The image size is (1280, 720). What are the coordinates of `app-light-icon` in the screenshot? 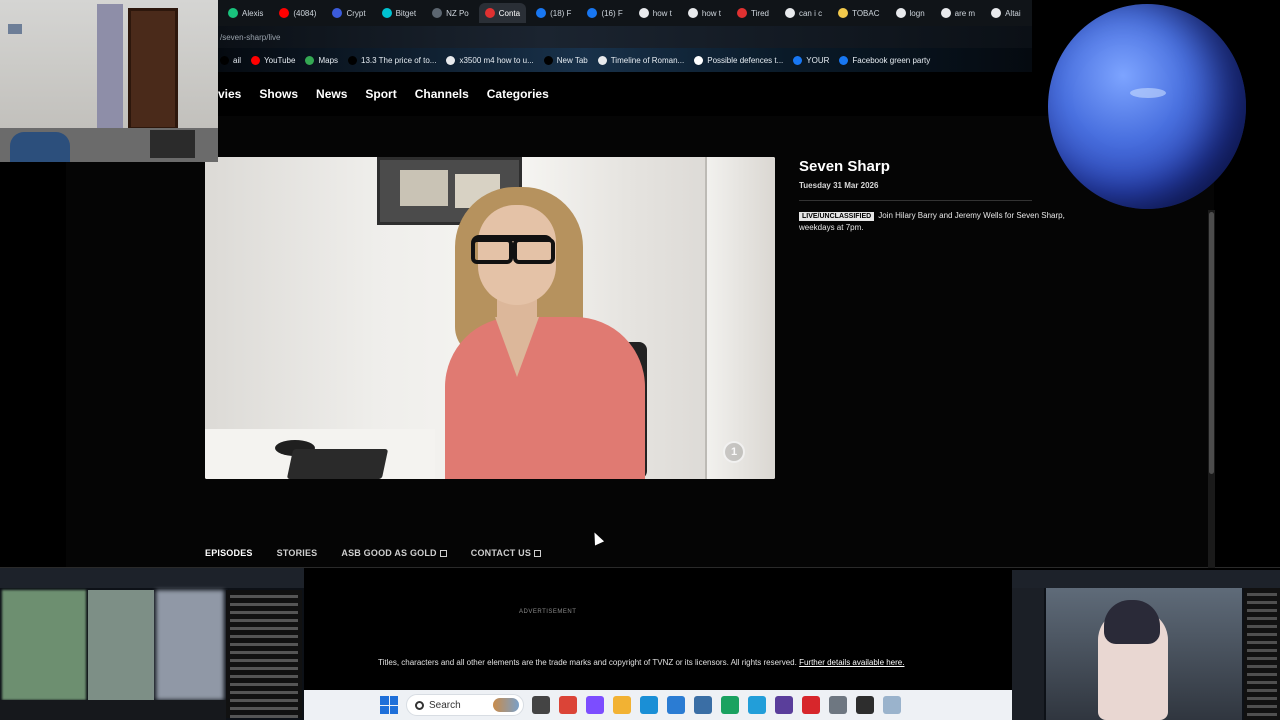 It's located at (892, 705).